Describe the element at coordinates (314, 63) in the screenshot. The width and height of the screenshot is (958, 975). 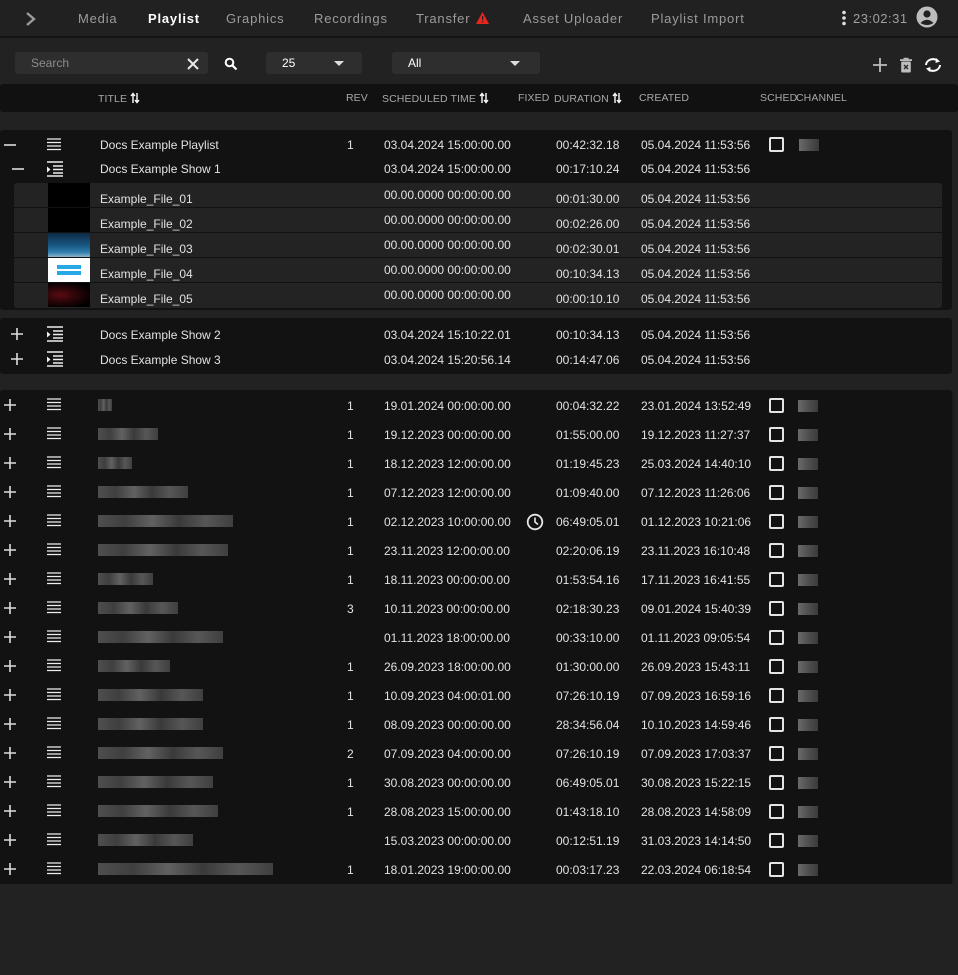
I see `page-size-select: 25` at that location.